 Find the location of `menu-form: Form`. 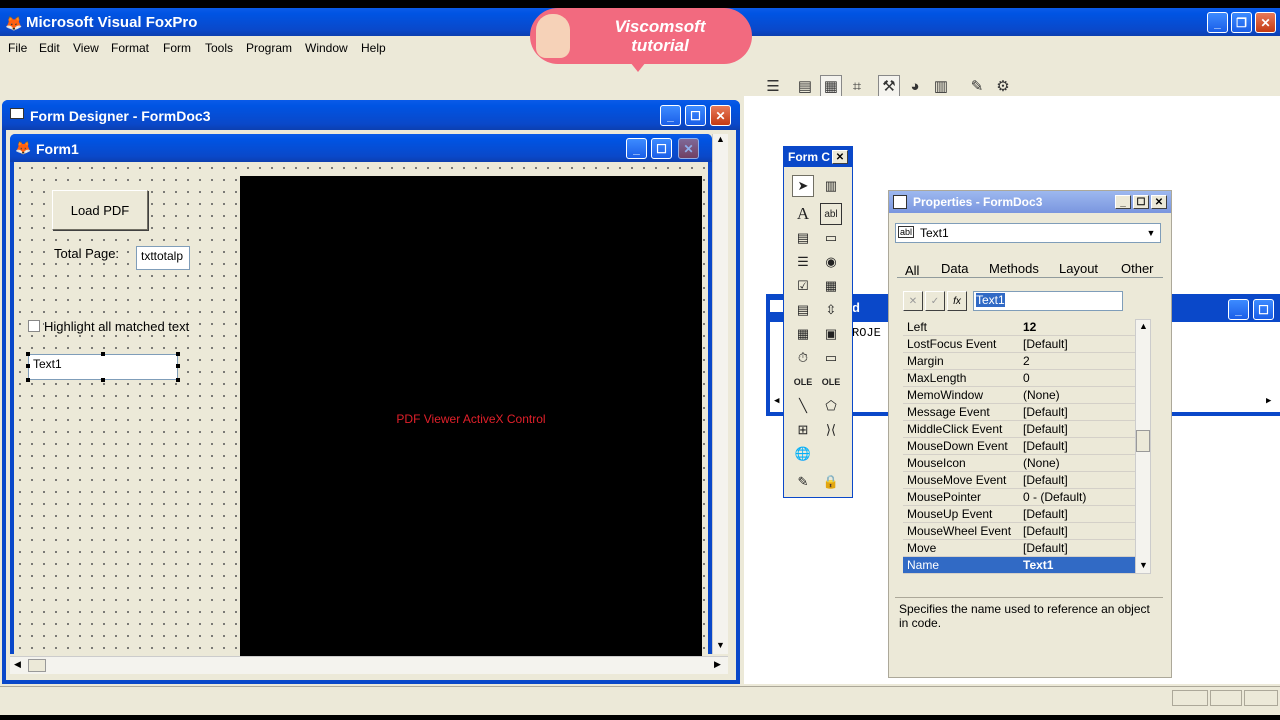

menu-form: Form is located at coordinates (177, 48).